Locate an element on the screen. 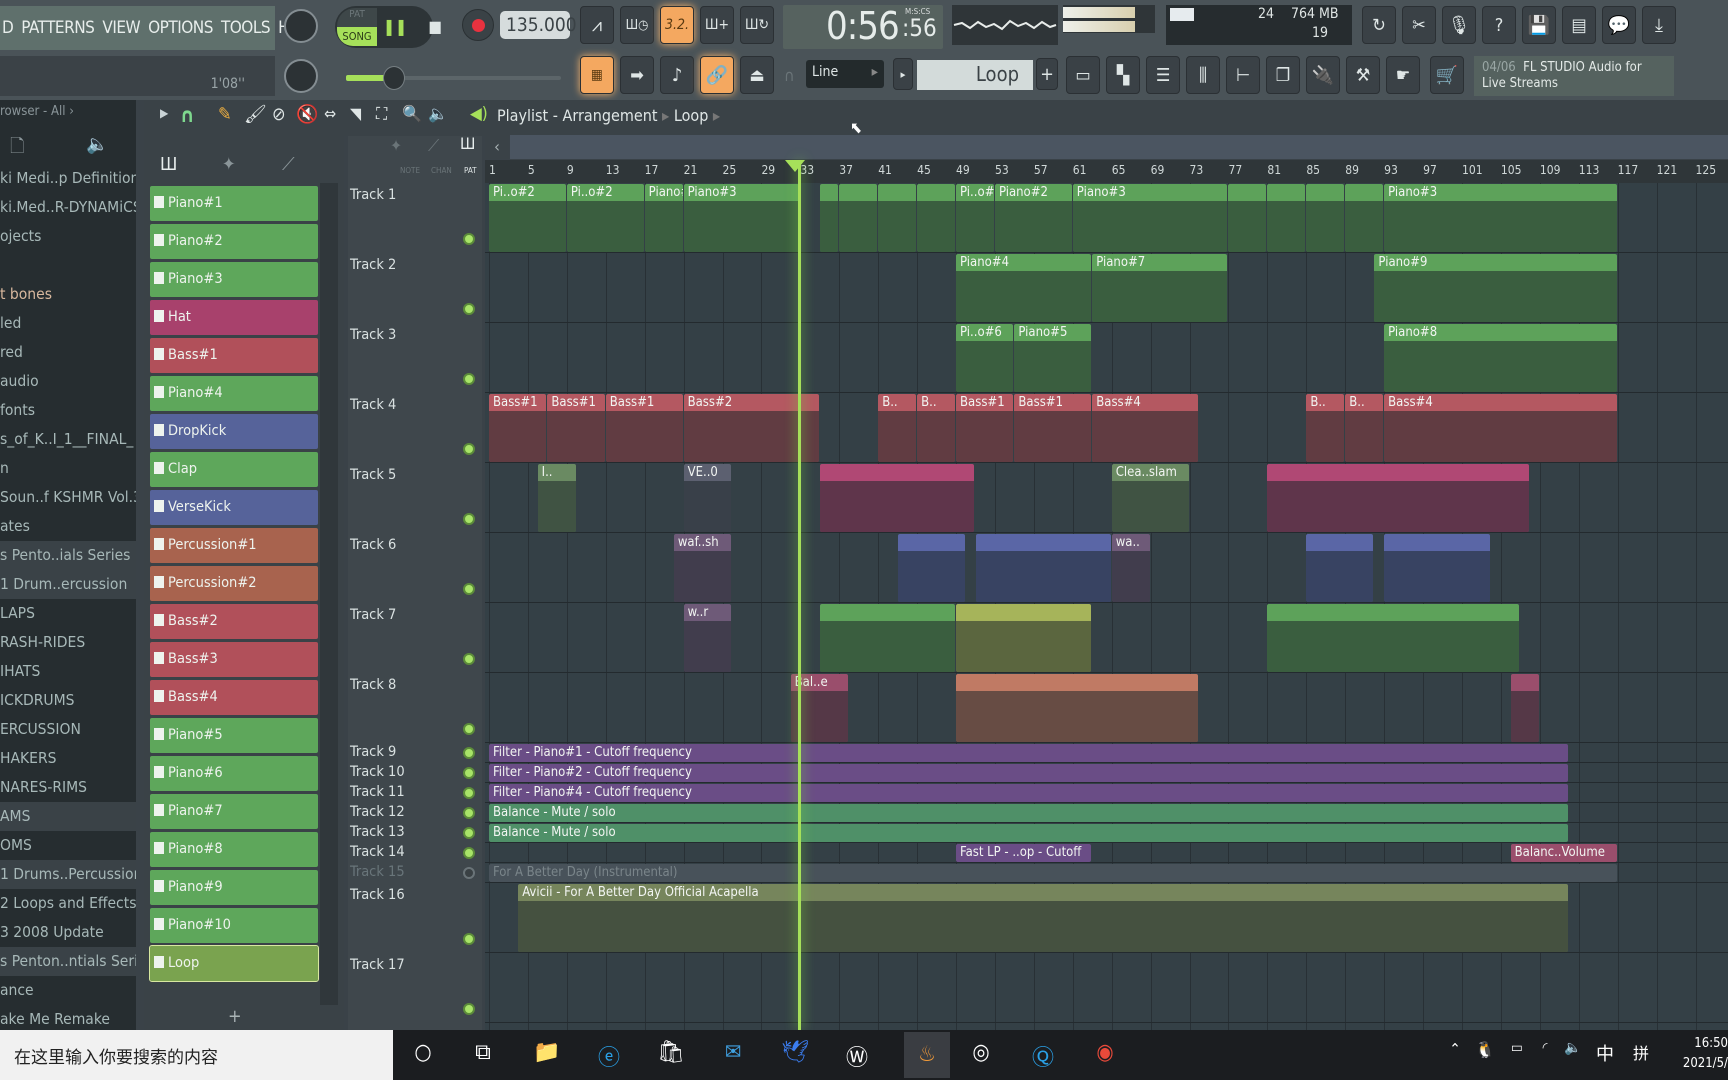 The height and width of the screenshot is (1080, 1728). master-volume-knob is located at coordinates (301, 26).